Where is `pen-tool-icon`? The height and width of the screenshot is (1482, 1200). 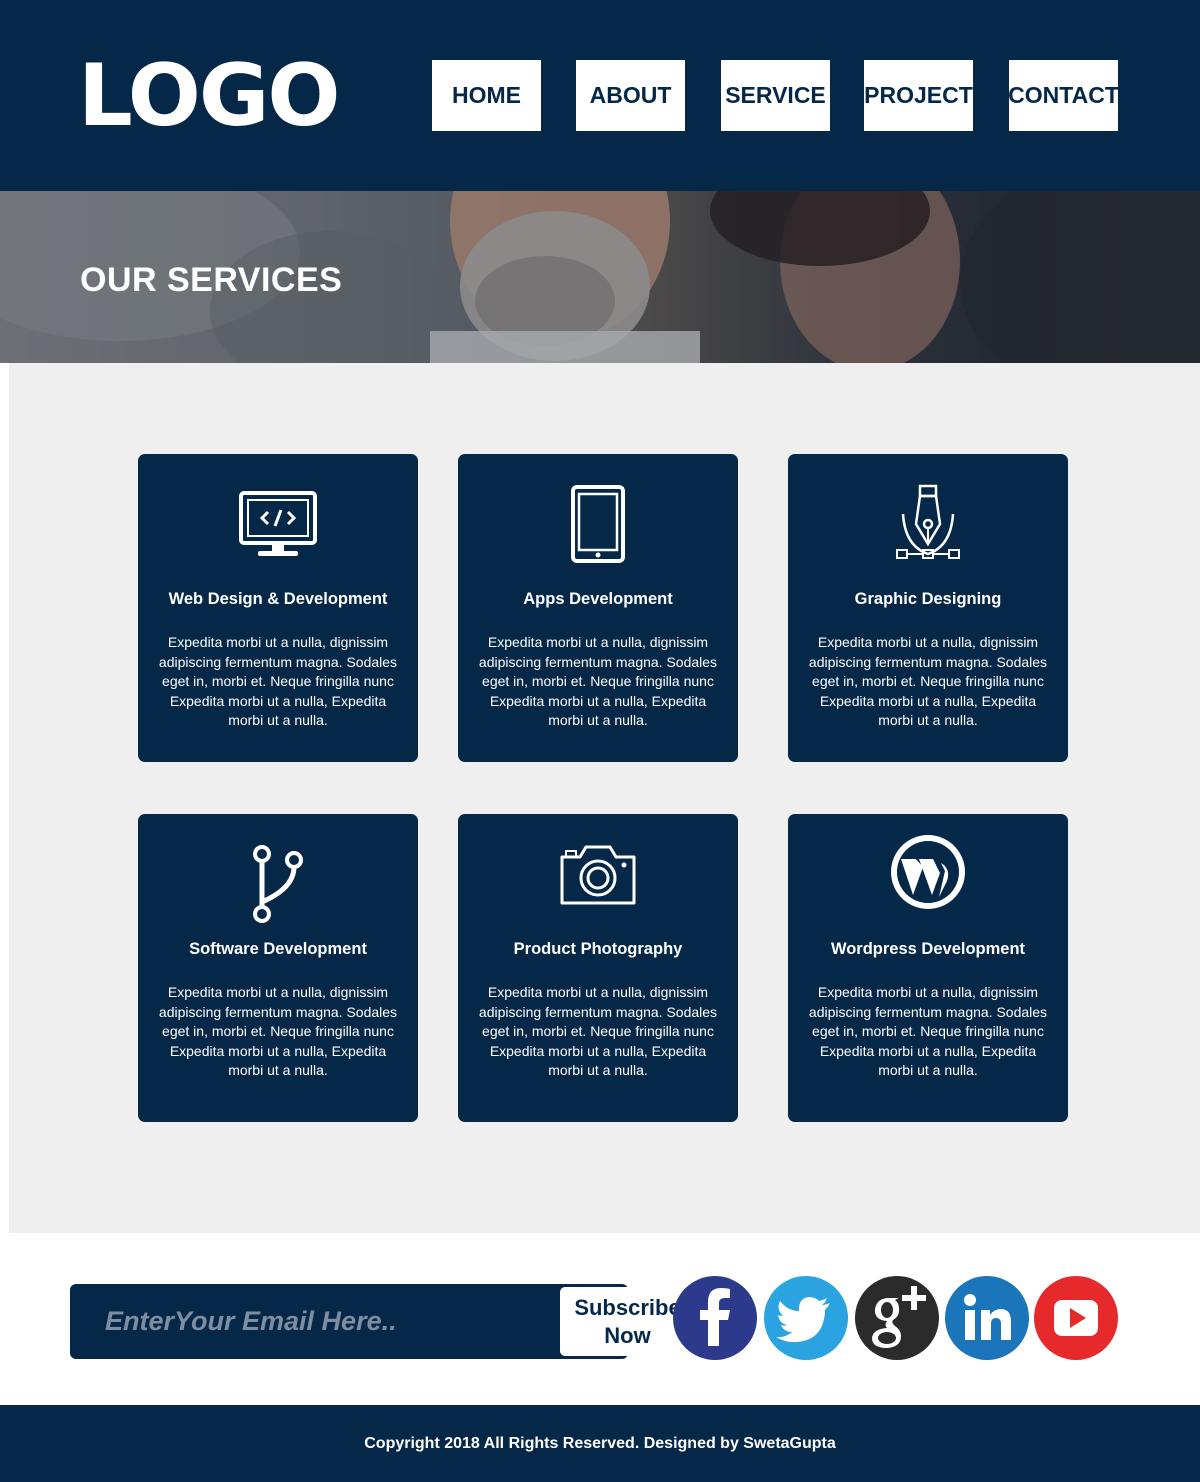 pen-tool-icon is located at coordinates (928, 524).